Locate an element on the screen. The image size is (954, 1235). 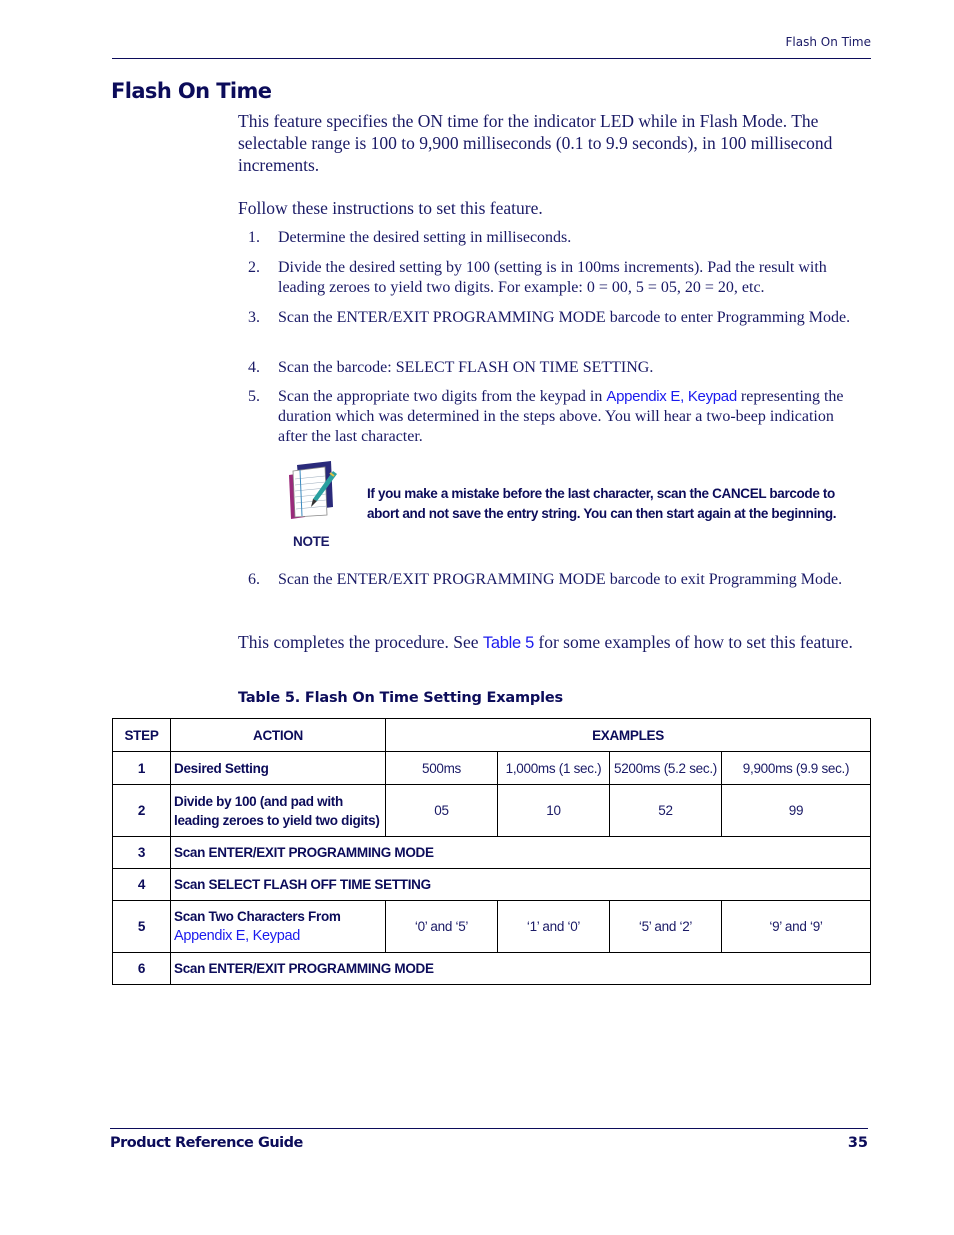
step-cell: 1 is located at coordinates (141, 768).